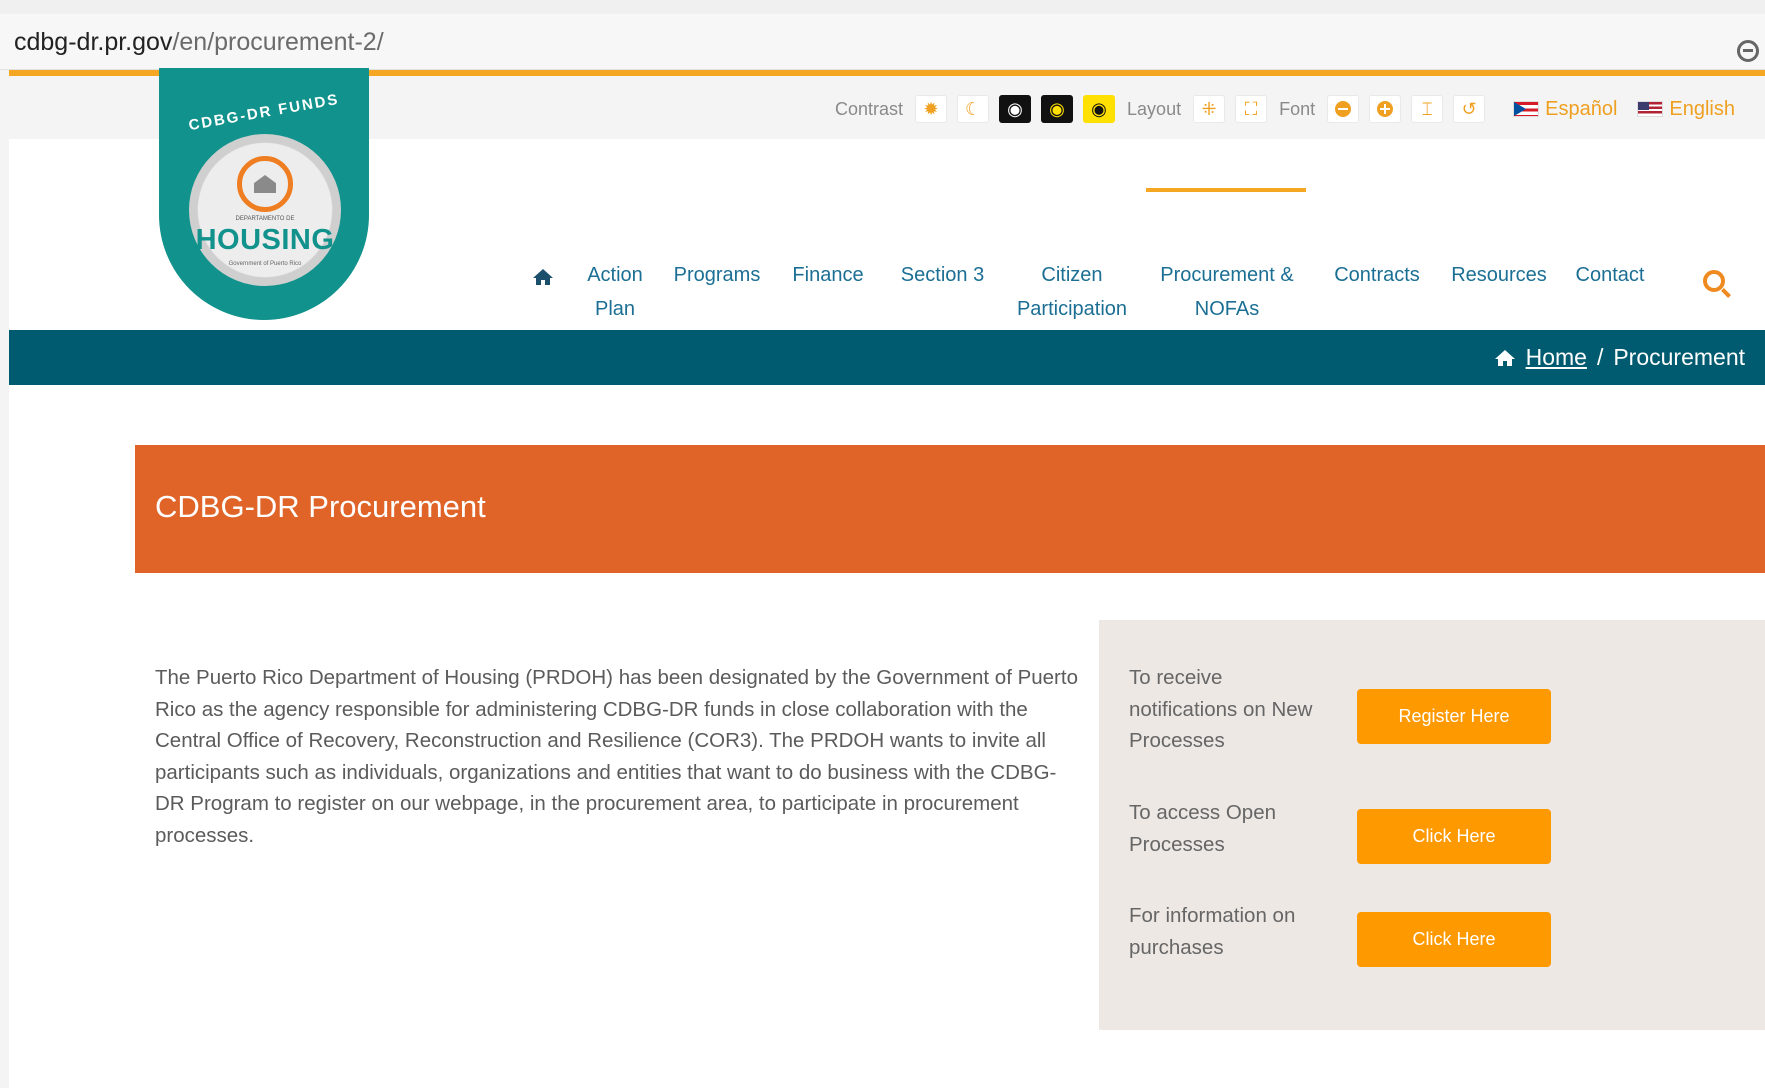  What do you see at coordinates (1212, 931) in the screenshot?
I see `purchases-row-text: For information on purchases` at bounding box center [1212, 931].